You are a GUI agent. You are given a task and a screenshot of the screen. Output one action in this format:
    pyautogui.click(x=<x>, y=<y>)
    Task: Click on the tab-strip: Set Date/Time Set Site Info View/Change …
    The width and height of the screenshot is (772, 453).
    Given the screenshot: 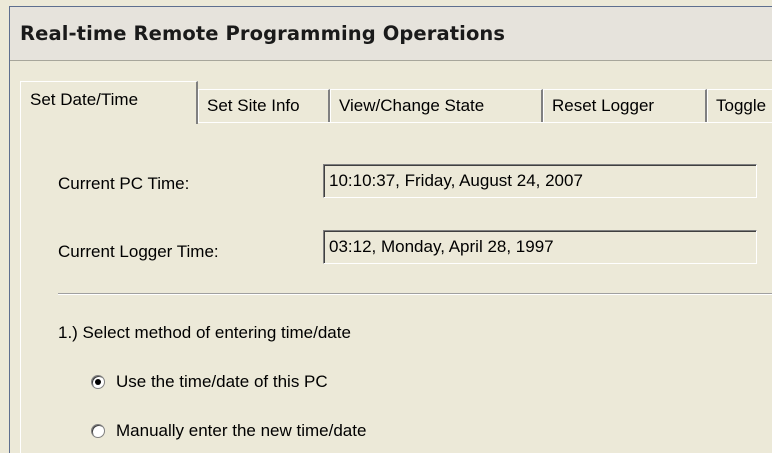 What is the action you would take?
    pyautogui.click(x=396, y=102)
    